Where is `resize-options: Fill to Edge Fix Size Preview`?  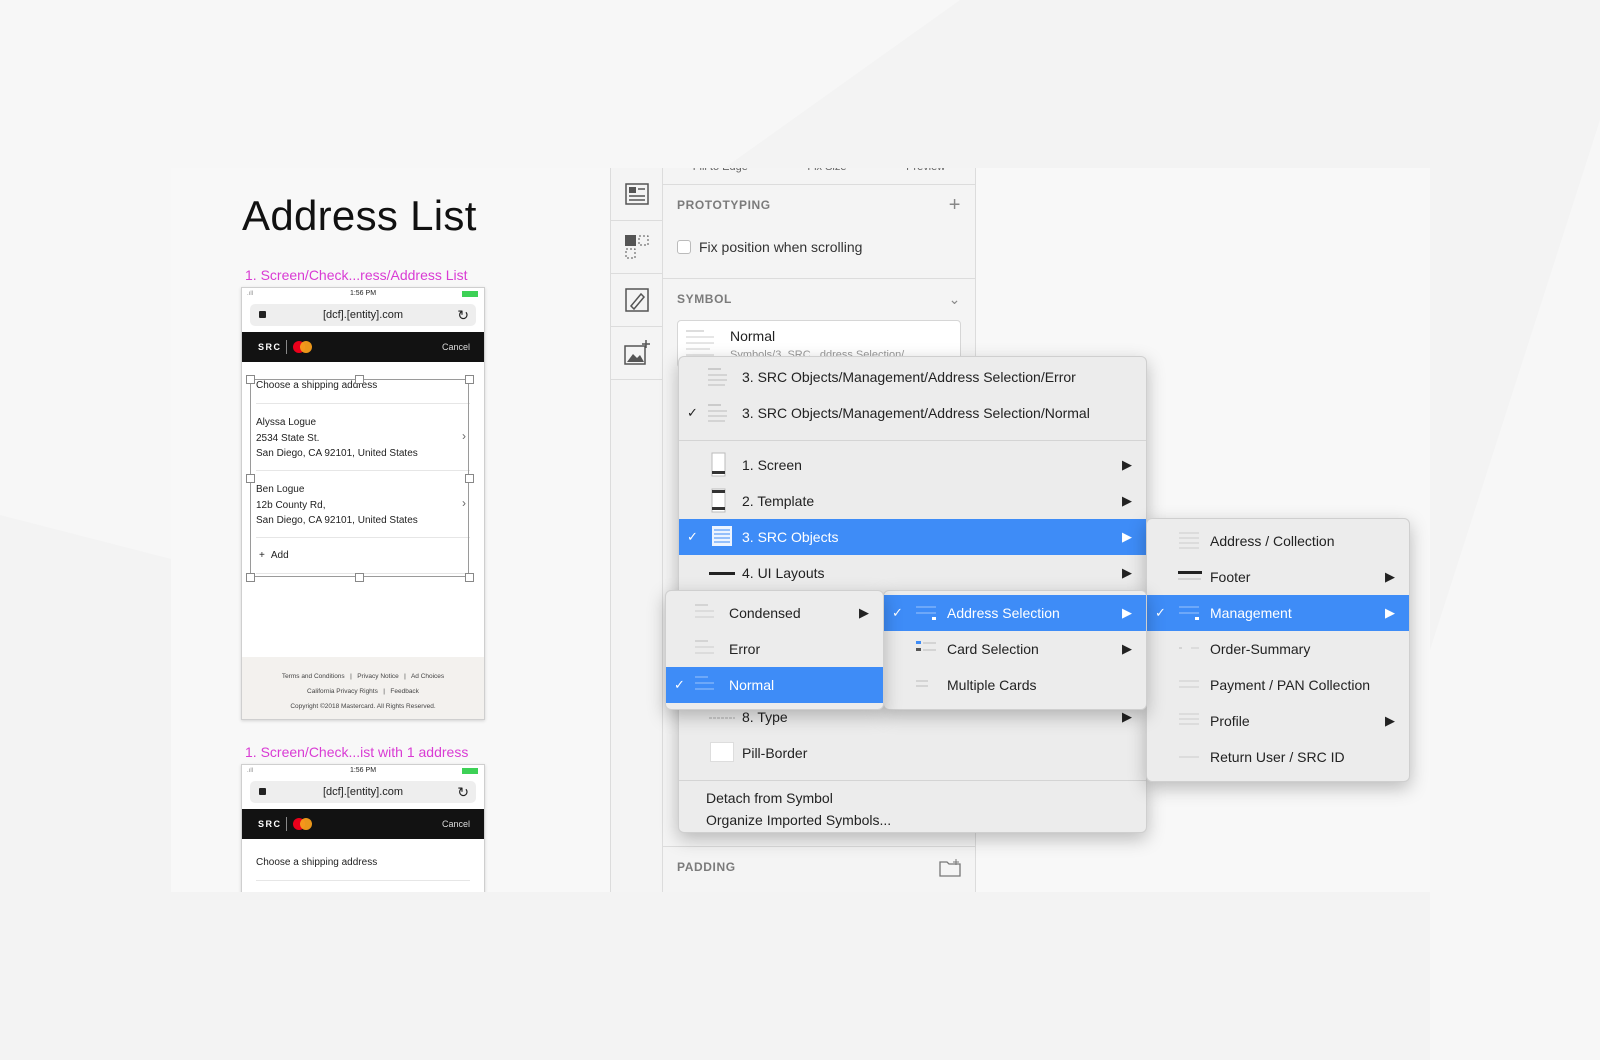
resize-options: Fill to Edge Fix Size Preview is located at coordinates (819, 174).